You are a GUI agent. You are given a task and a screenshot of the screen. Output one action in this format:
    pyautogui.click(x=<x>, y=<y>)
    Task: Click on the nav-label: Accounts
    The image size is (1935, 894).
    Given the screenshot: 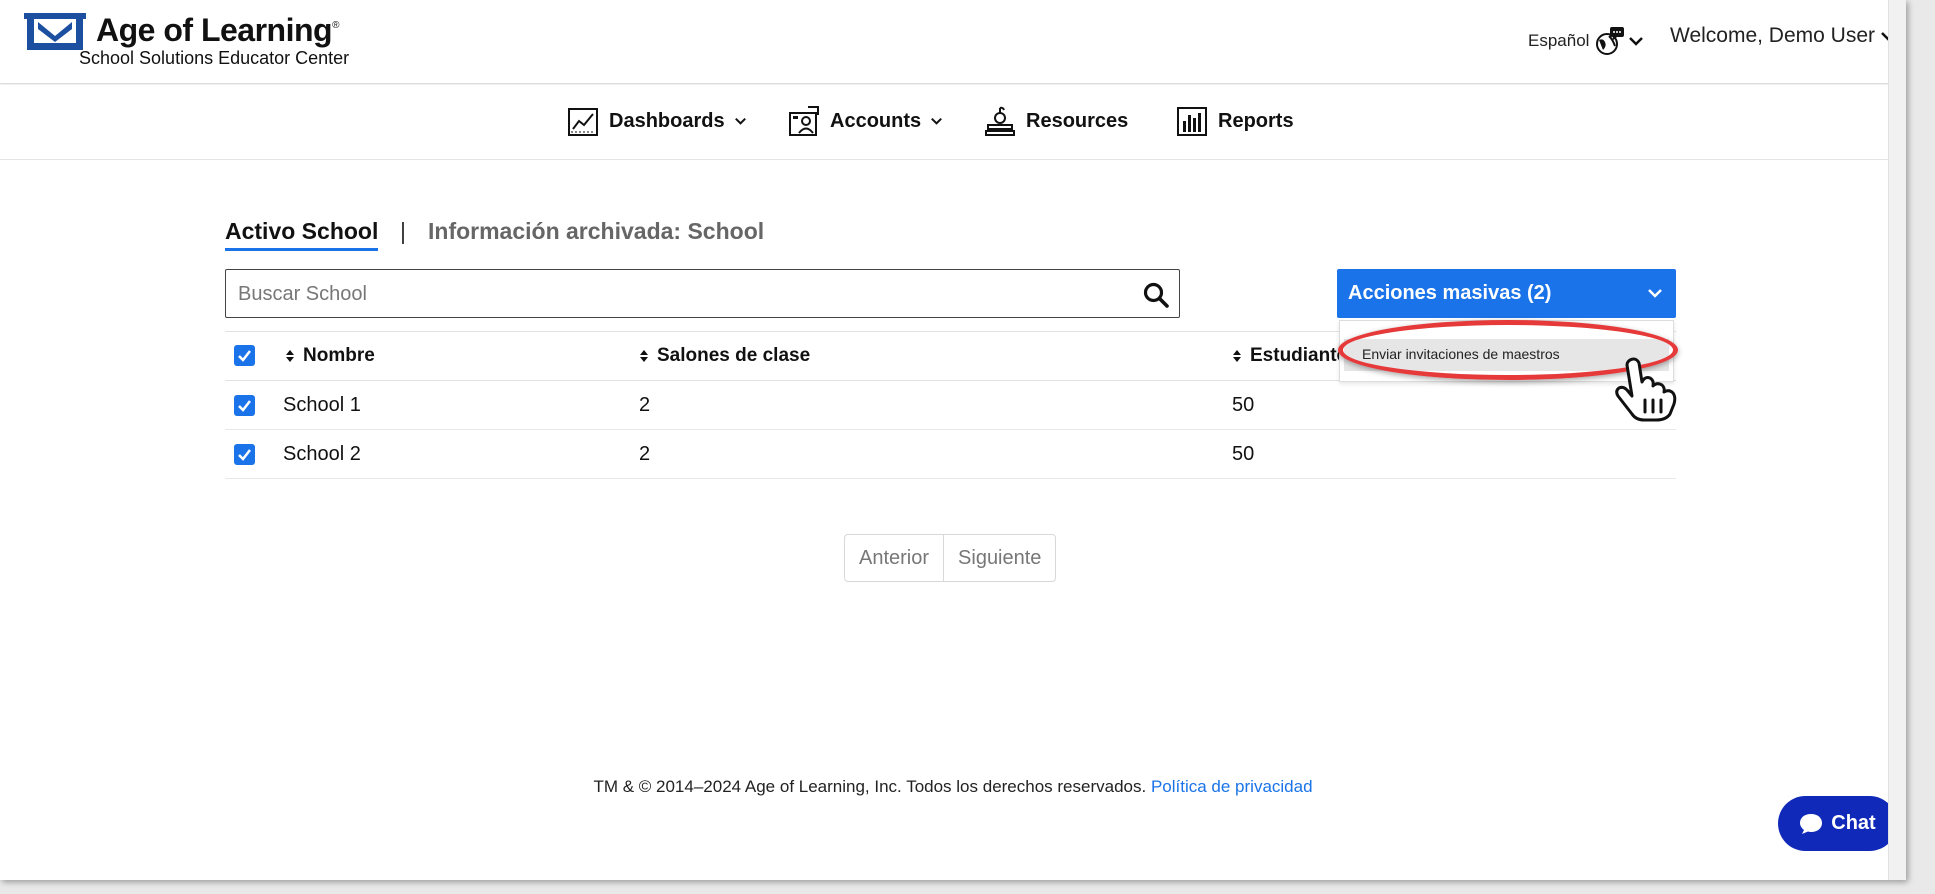 What is the action you would take?
    pyautogui.click(x=876, y=120)
    